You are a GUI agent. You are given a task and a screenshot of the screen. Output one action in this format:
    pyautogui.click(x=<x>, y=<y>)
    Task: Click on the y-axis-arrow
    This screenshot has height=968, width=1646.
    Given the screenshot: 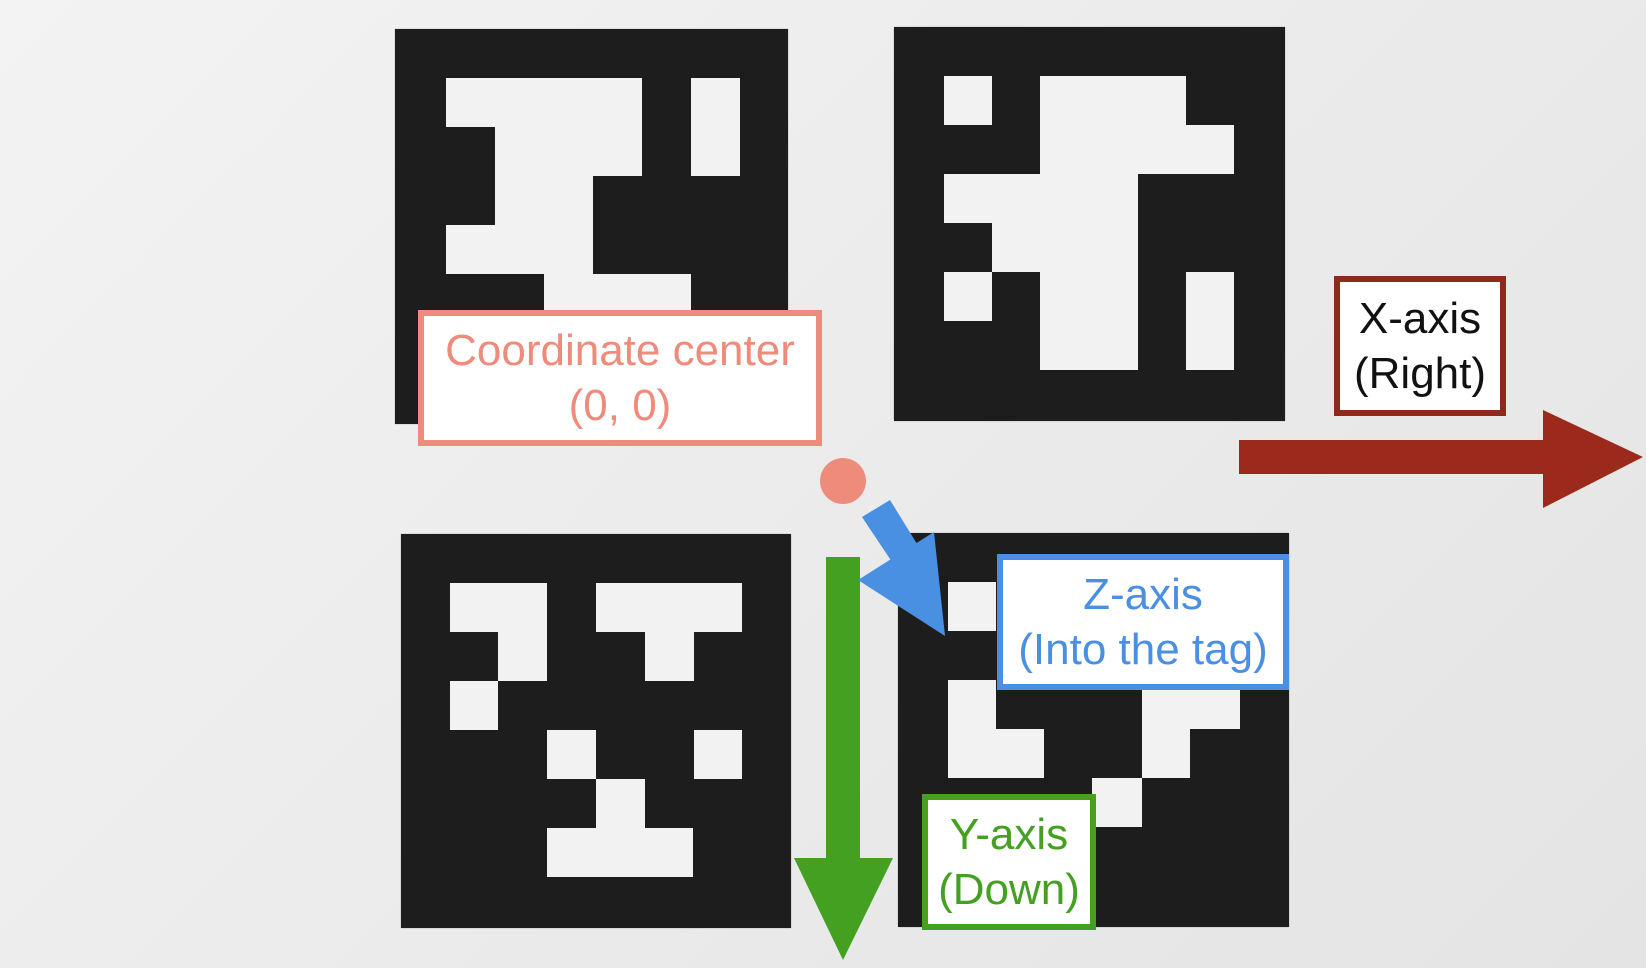 What is the action you would take?
    pyautogui.click(x=843, y=758)
    